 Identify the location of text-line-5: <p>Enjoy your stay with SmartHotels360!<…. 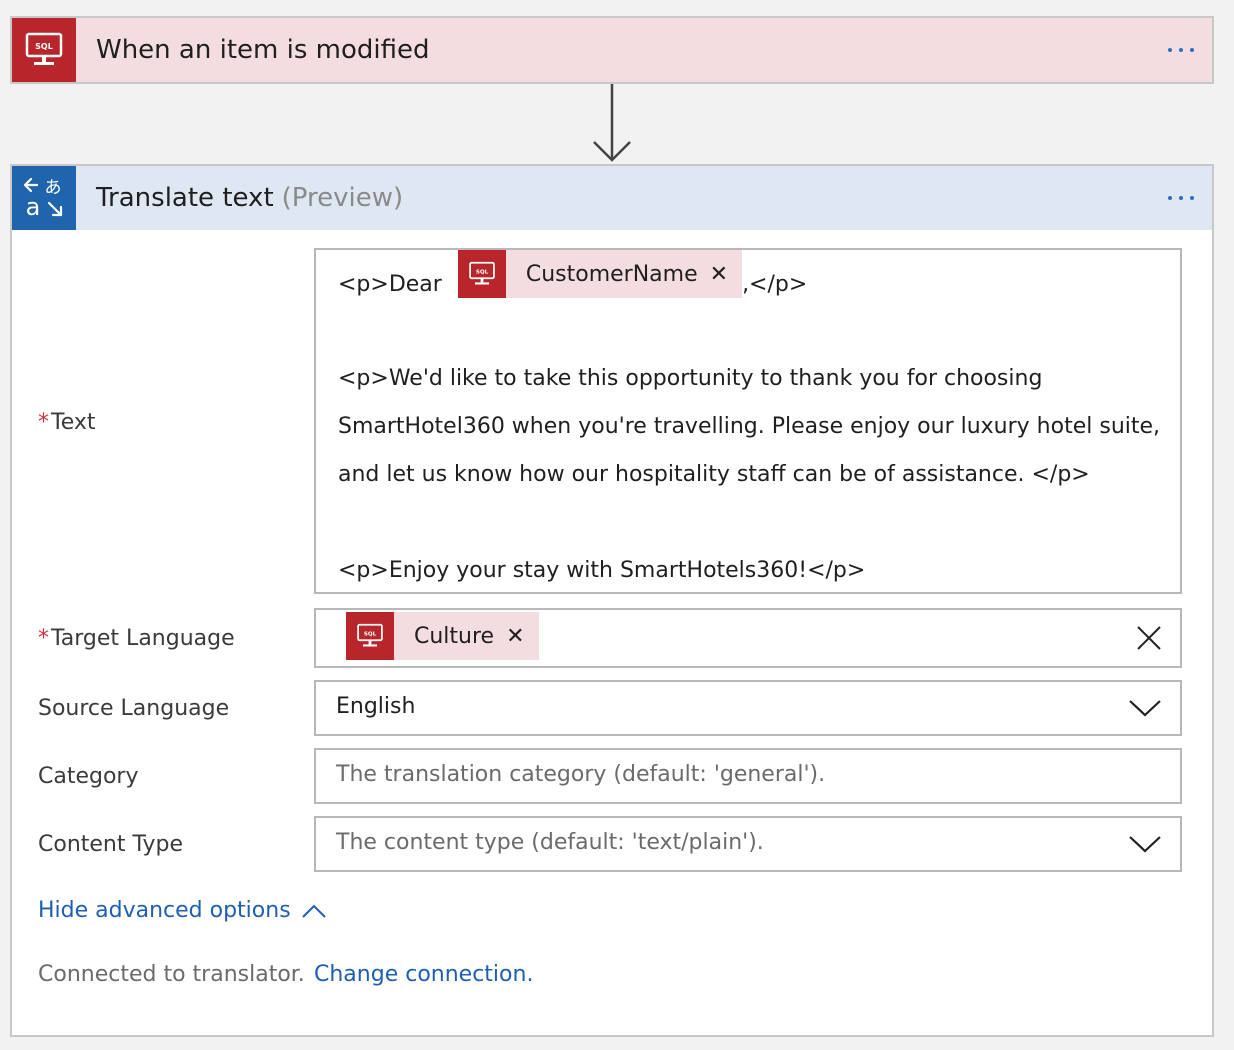
(602, 570).